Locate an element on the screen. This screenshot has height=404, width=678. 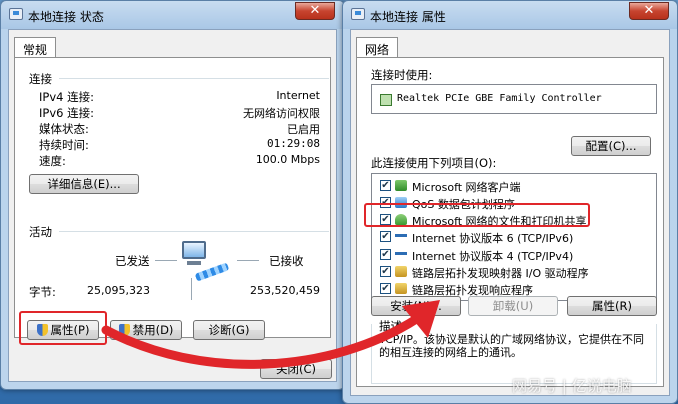
computer-icon is located at coordinates (194, 250).